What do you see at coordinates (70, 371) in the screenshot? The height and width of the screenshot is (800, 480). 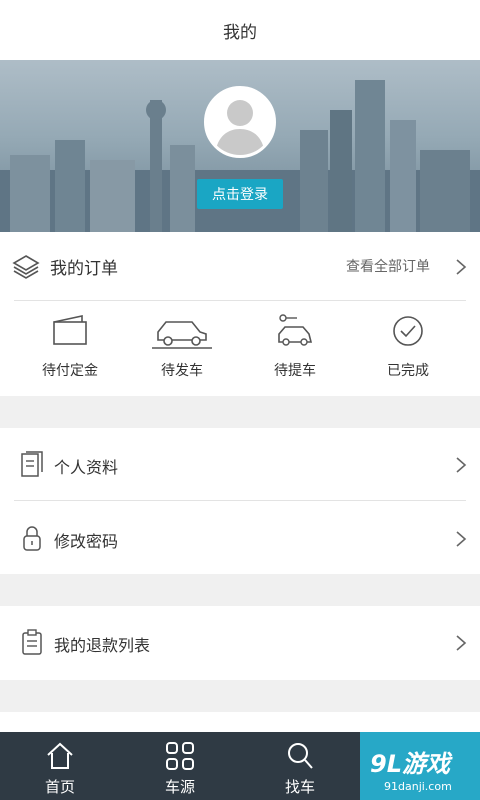 I see `status-label: 待付定金` at bounding box center [70, 371].